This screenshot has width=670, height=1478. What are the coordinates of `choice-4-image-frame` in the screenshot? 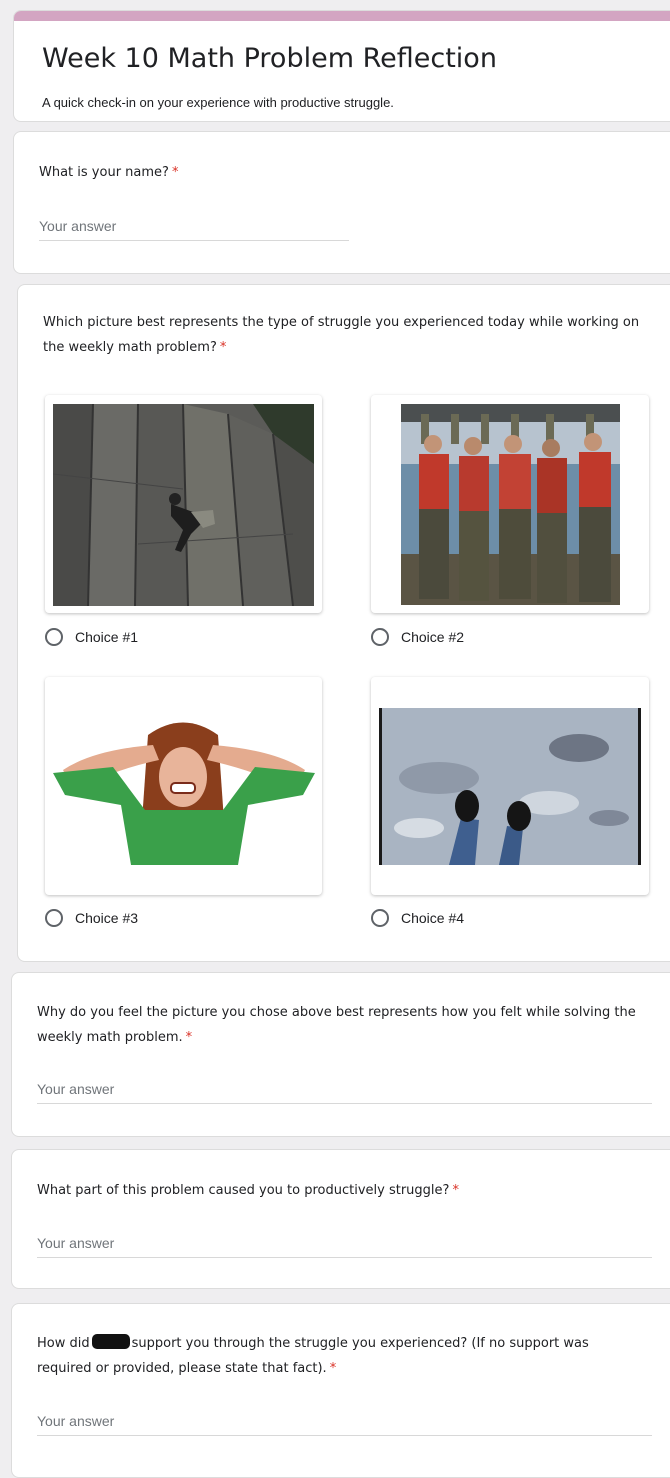 It's located at (510, 786).